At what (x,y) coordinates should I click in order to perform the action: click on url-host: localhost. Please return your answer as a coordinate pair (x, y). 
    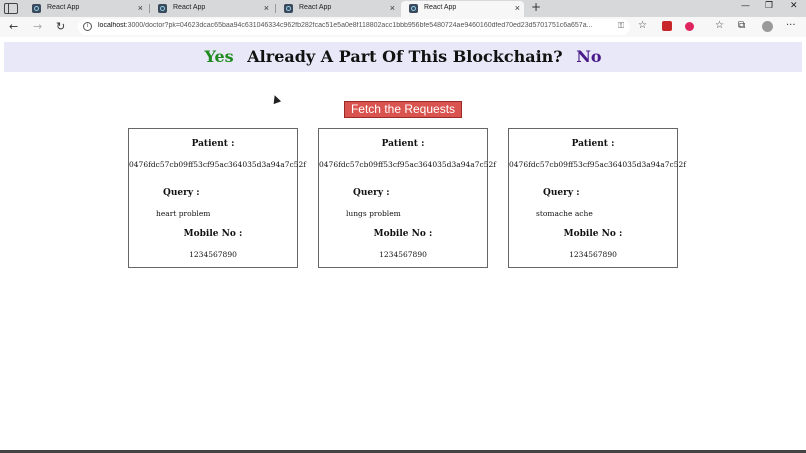
    Looking at the image, I should click on (112, 25).